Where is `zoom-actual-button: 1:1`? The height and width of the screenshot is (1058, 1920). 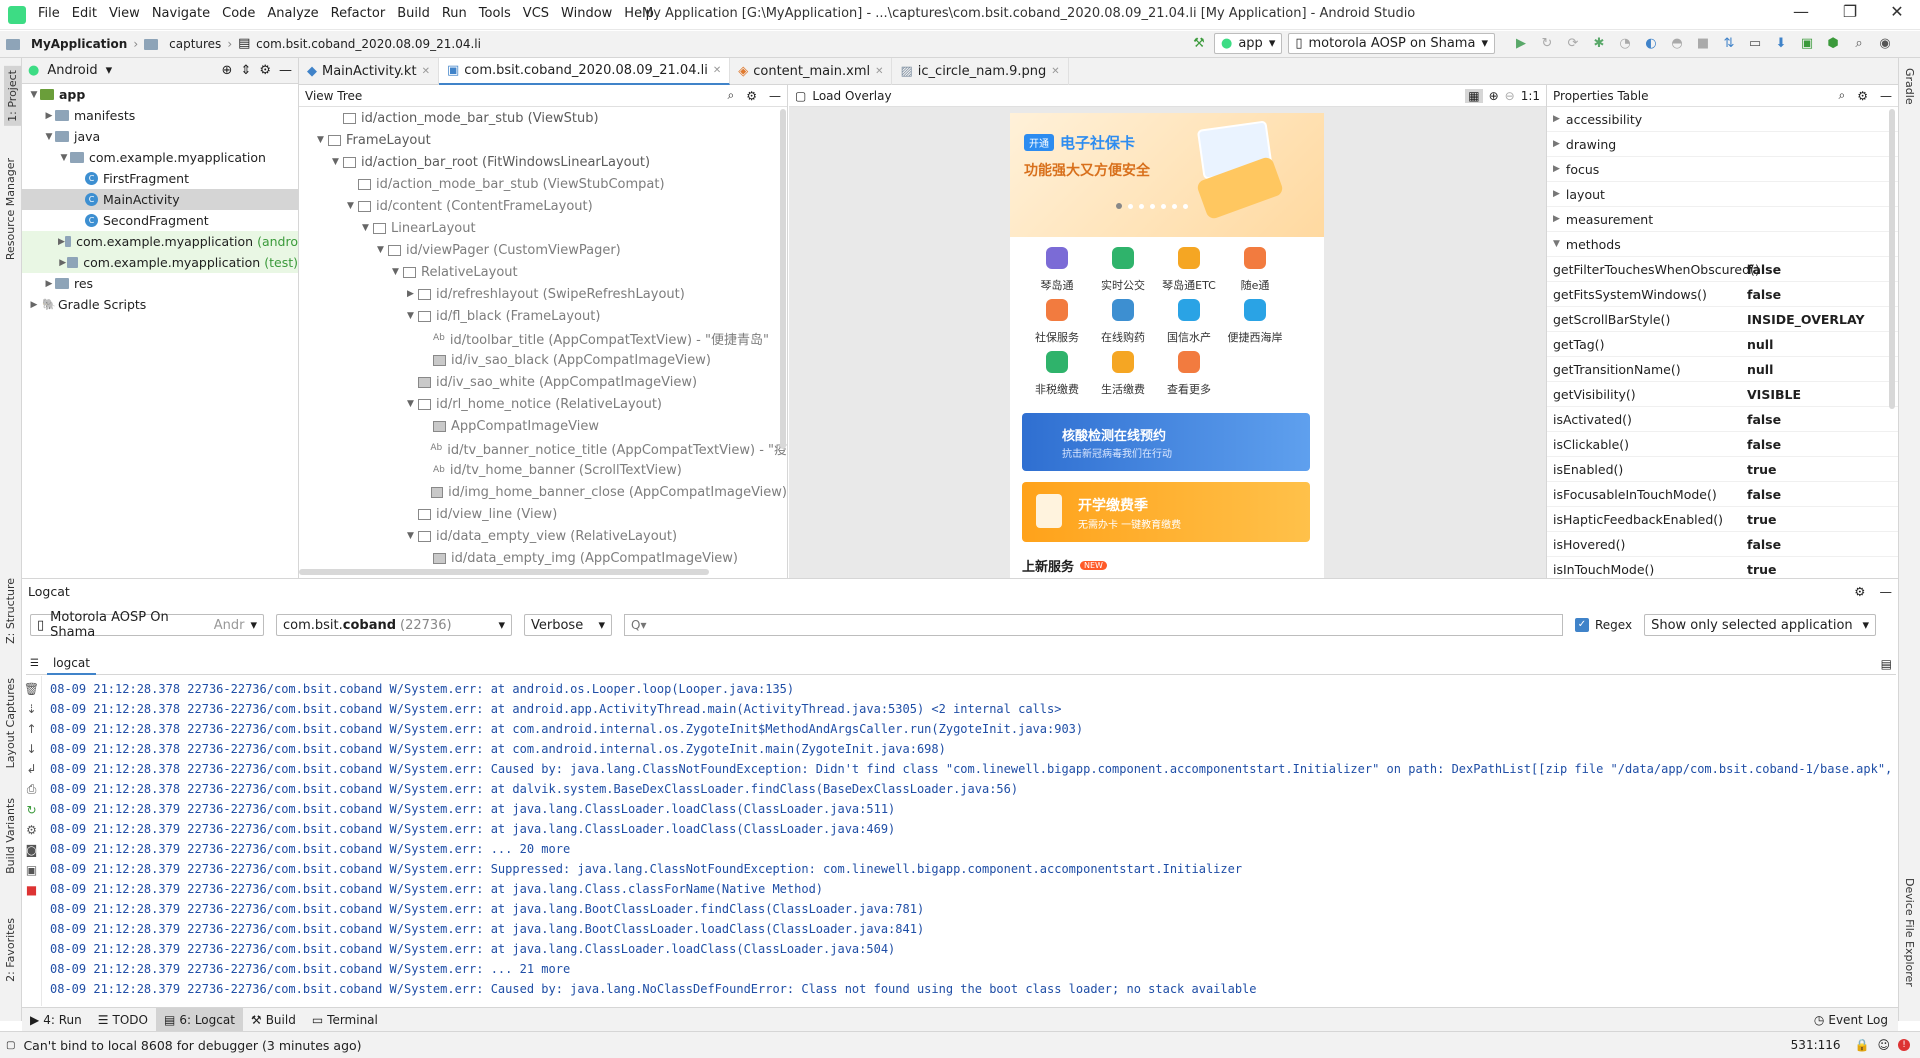
zoom-actual-button: 1:1 is located at coordinates (1530, 96).